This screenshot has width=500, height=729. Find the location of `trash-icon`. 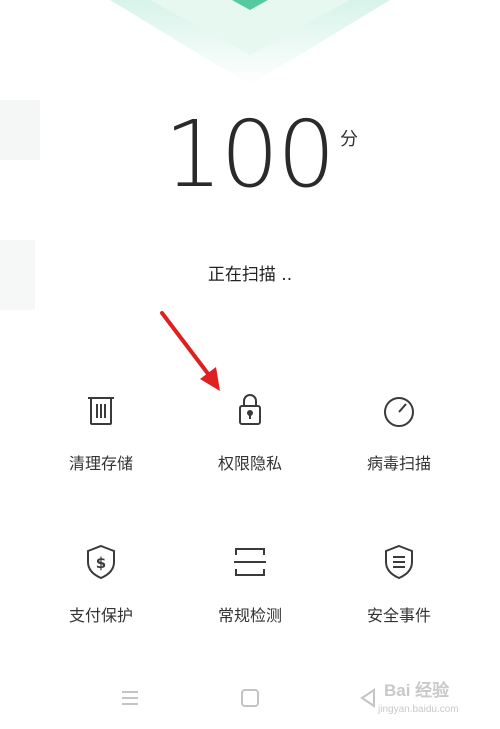

trash-icon is located at coordinates (101, 410).